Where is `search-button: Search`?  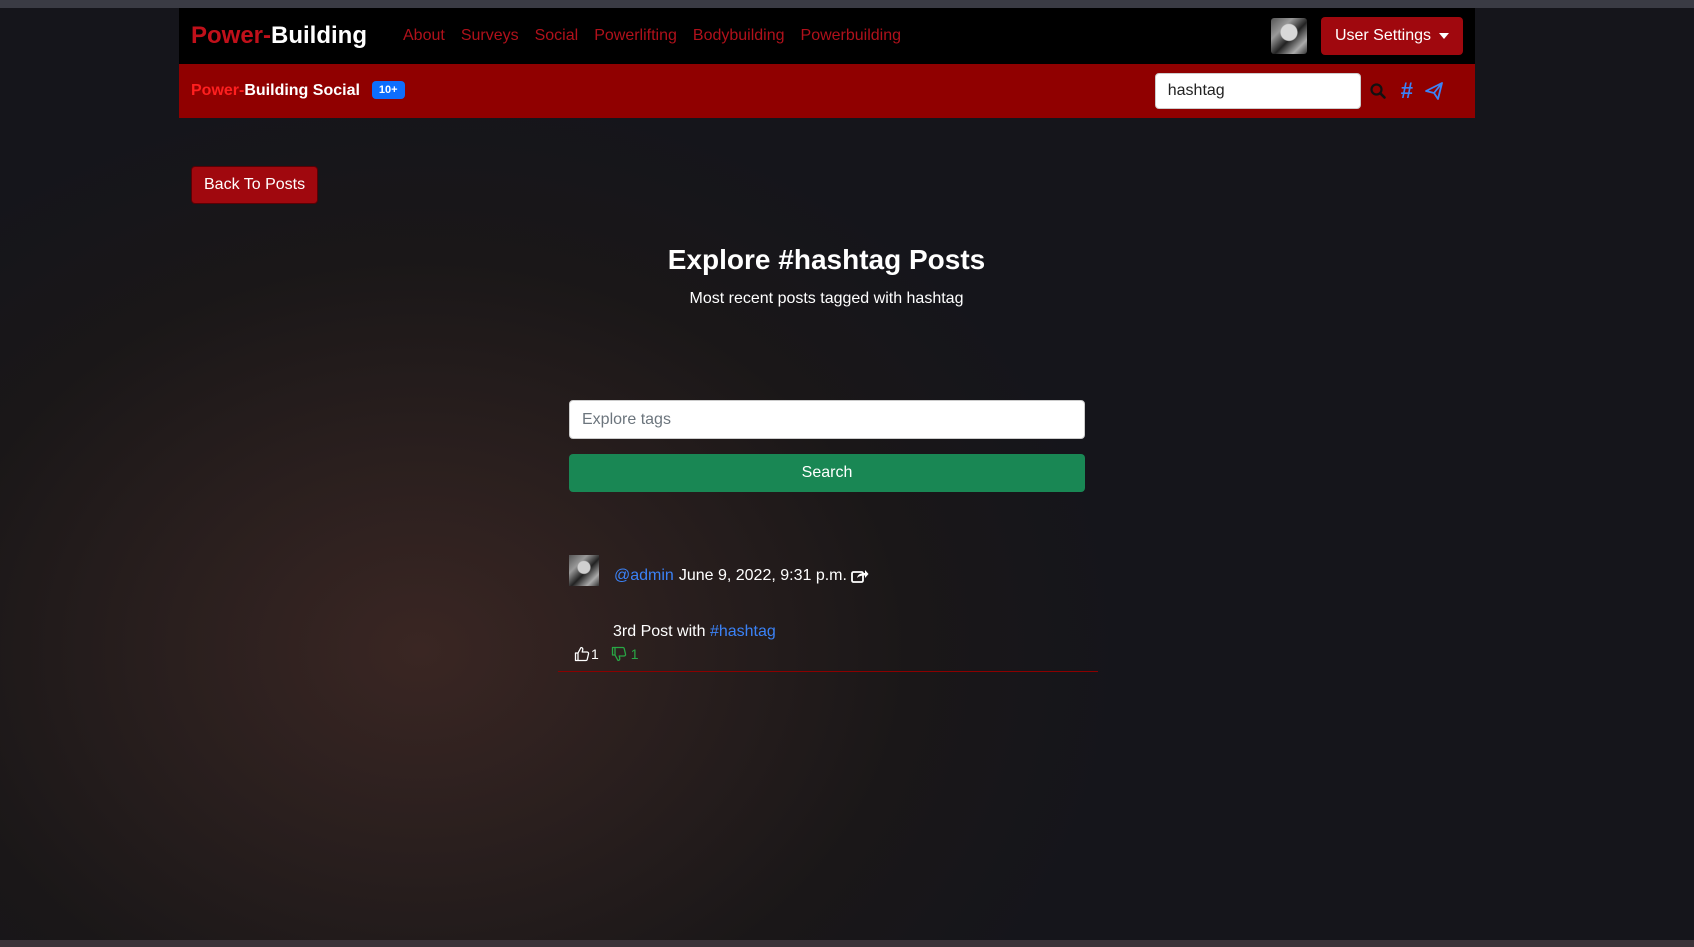 search-button: Search is located at coordinates (827, 473).